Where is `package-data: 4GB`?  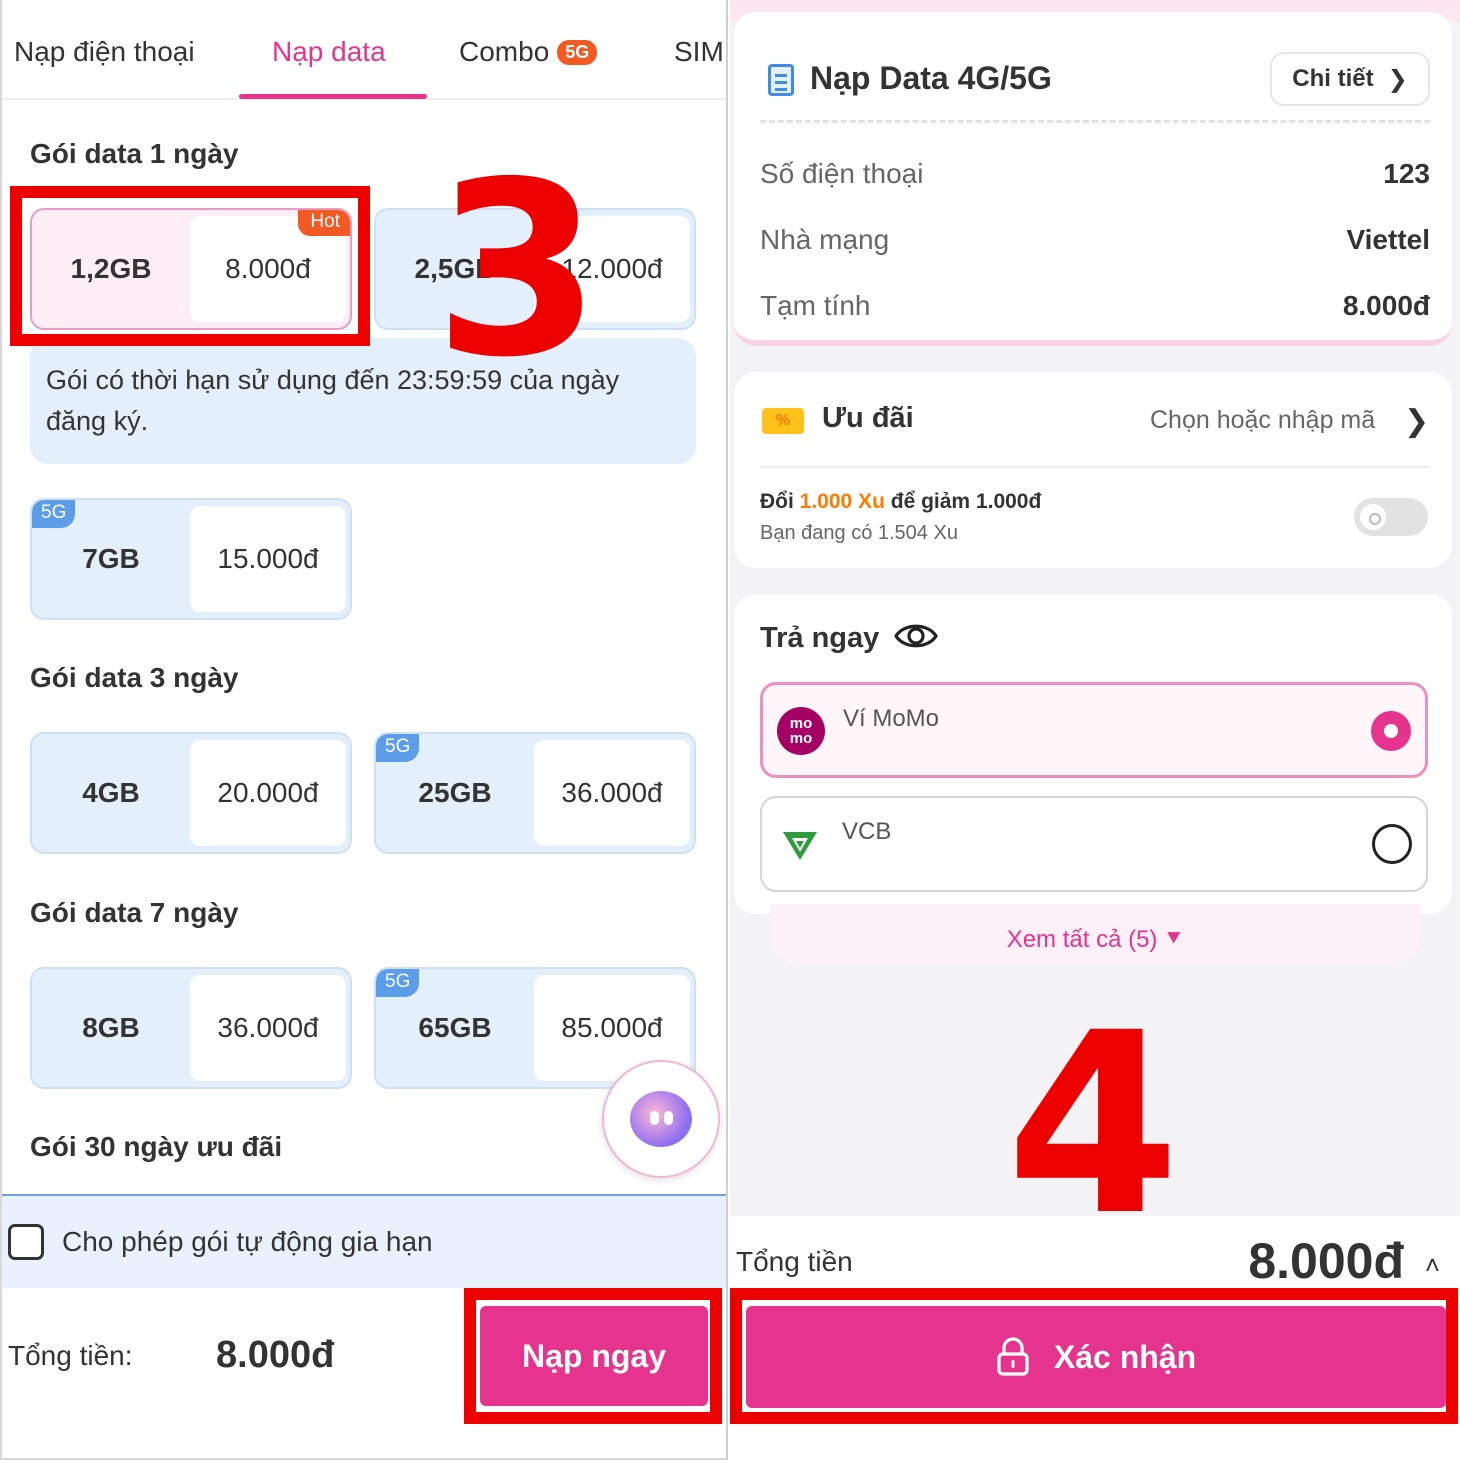 package-data: 4GB is located at coordinates (111, 792).